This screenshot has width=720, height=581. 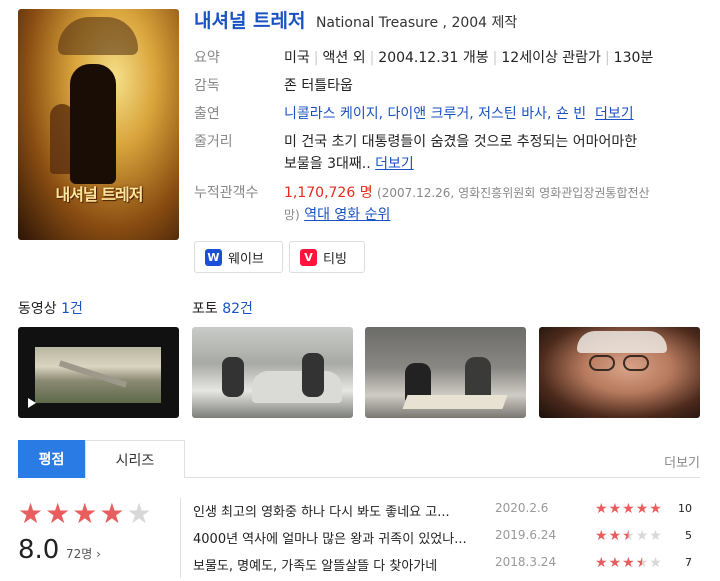 I want to click on movie-title-row: 내셔널 트레저 National Treasure , 2004 제작, so click(x=355, y=19).